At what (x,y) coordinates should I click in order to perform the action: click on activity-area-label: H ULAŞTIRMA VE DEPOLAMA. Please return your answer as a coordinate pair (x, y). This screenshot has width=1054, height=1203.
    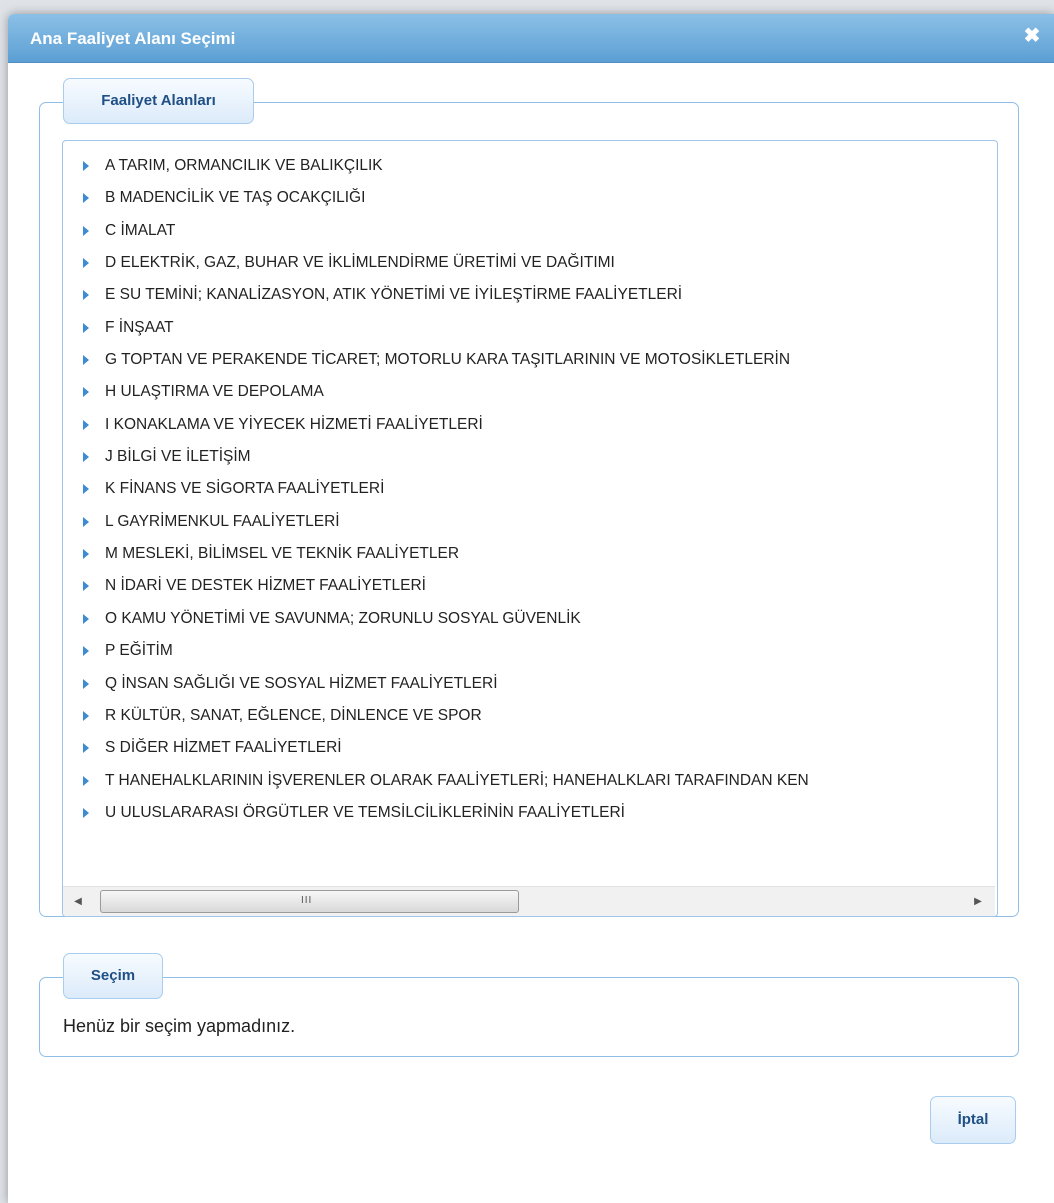
    Looking at the image, I should click on (214, 392).